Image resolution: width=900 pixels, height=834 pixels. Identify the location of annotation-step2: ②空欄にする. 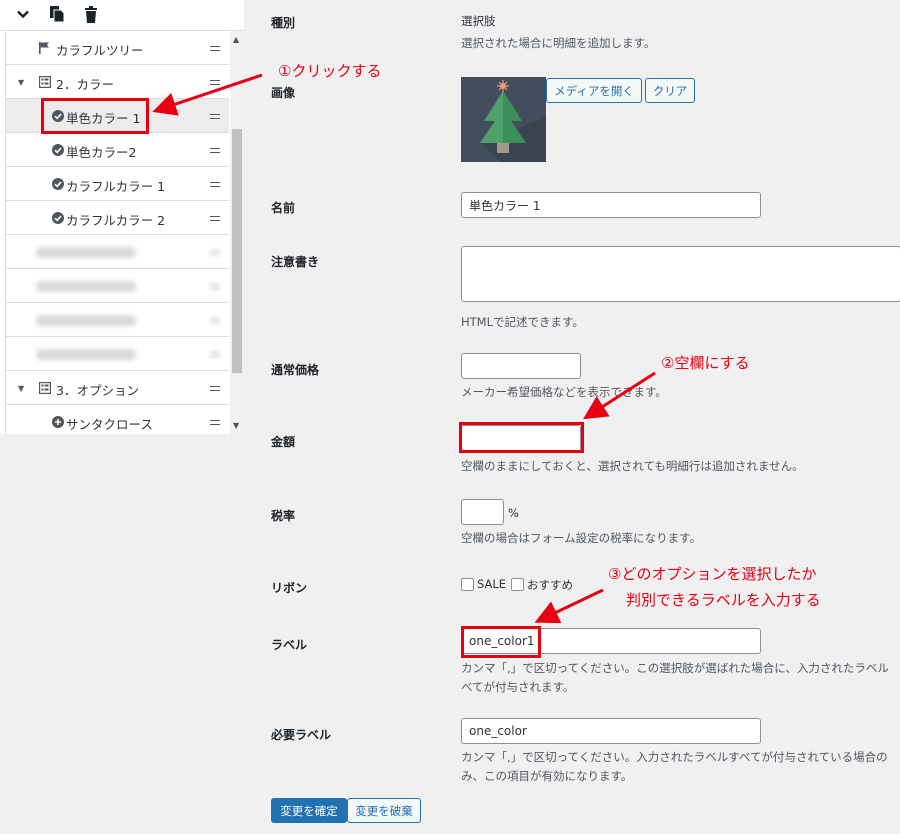
(705, 363).